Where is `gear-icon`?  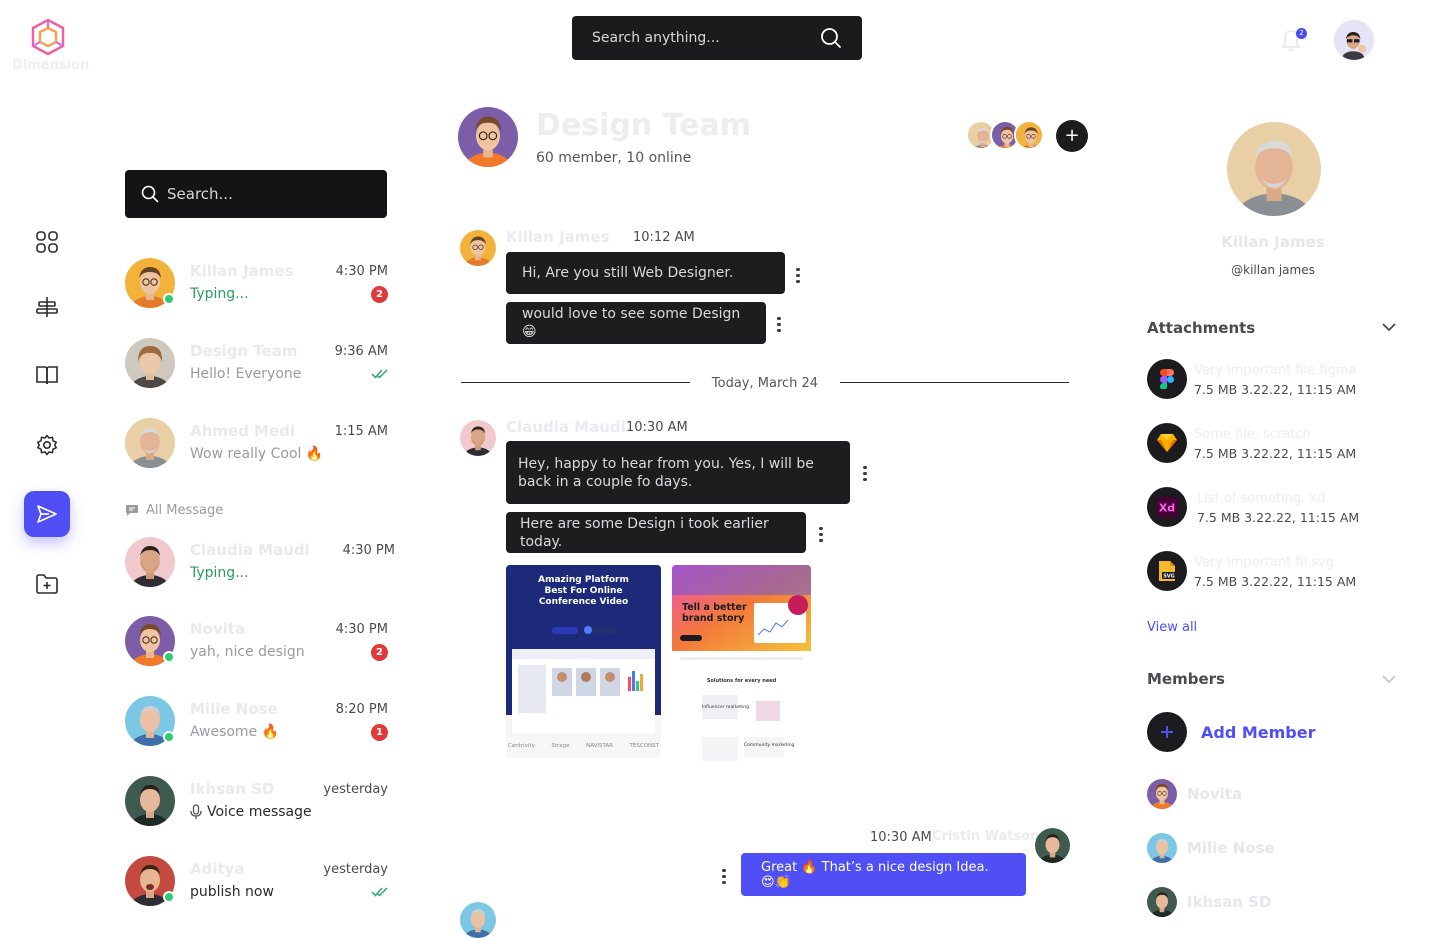 gear-icon is located at coordinates (47, 445).